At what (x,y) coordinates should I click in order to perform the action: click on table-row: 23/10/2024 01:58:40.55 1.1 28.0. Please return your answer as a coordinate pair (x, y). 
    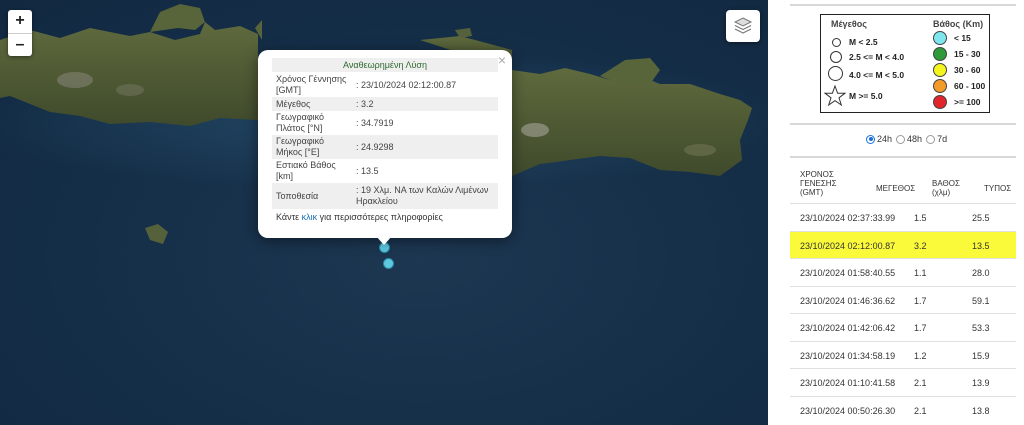
    Looking at the image, I should click on (903, 272).